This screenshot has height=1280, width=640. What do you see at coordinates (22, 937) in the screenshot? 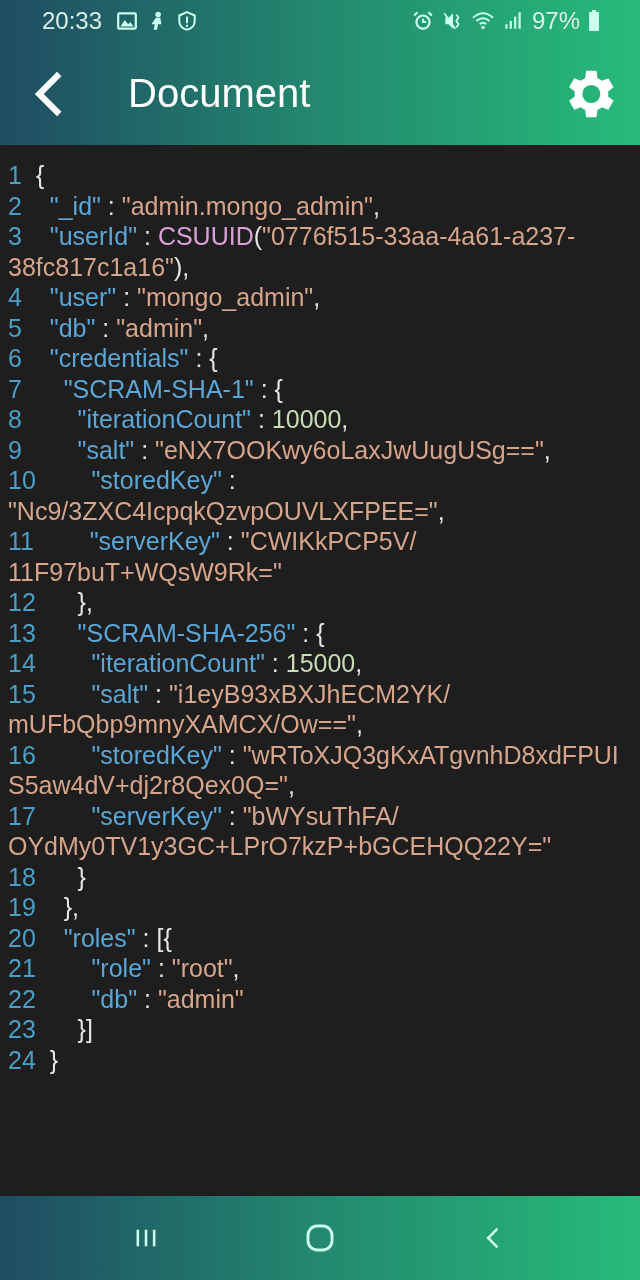
I see `line-number: 20` at bounding box center [22, 937].